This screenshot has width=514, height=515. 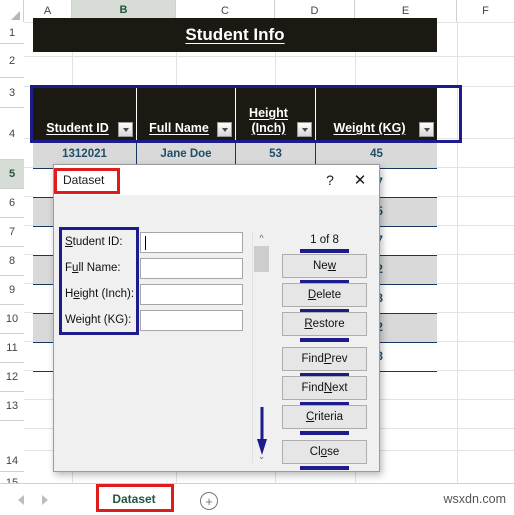 What do you see at coordinates (84, 180) in the screenshot?
I see `dialog-title: Dataset` at bounding box center [84, 180].